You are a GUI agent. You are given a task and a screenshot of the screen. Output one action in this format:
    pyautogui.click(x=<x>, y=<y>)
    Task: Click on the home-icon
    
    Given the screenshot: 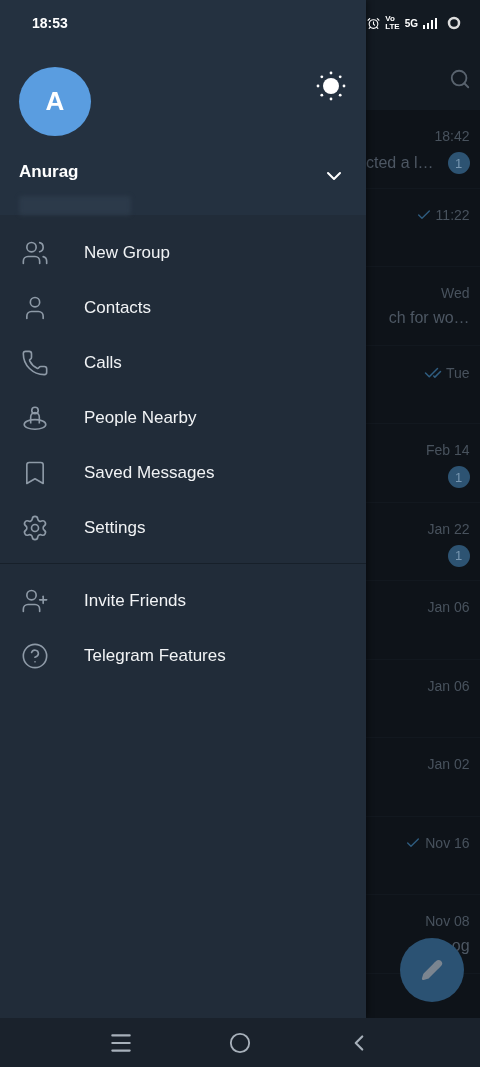 What is the action you would take?
    pyautogui.click(x=240, y=1042)
    